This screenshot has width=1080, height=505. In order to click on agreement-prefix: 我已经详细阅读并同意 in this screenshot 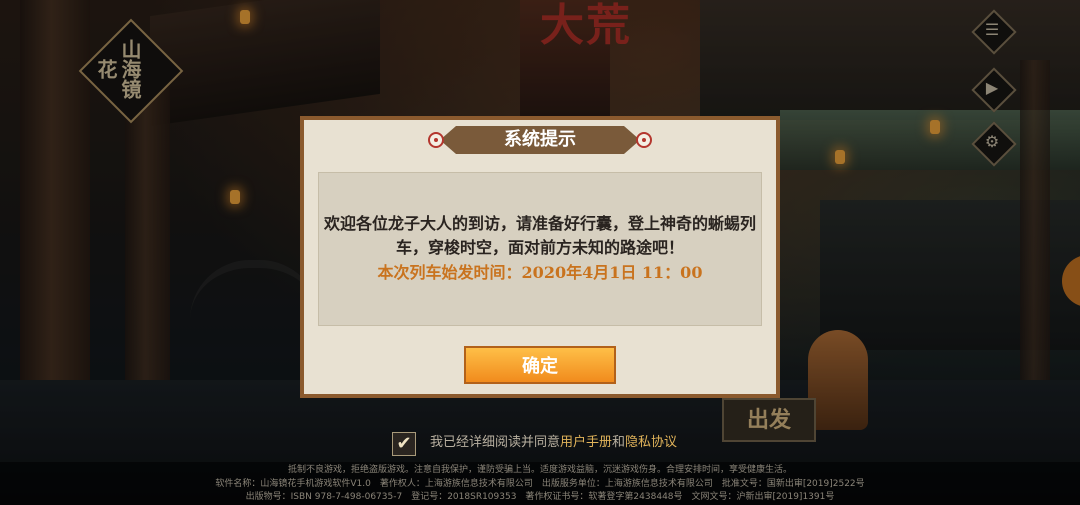, I will do `click(495, 442)`.